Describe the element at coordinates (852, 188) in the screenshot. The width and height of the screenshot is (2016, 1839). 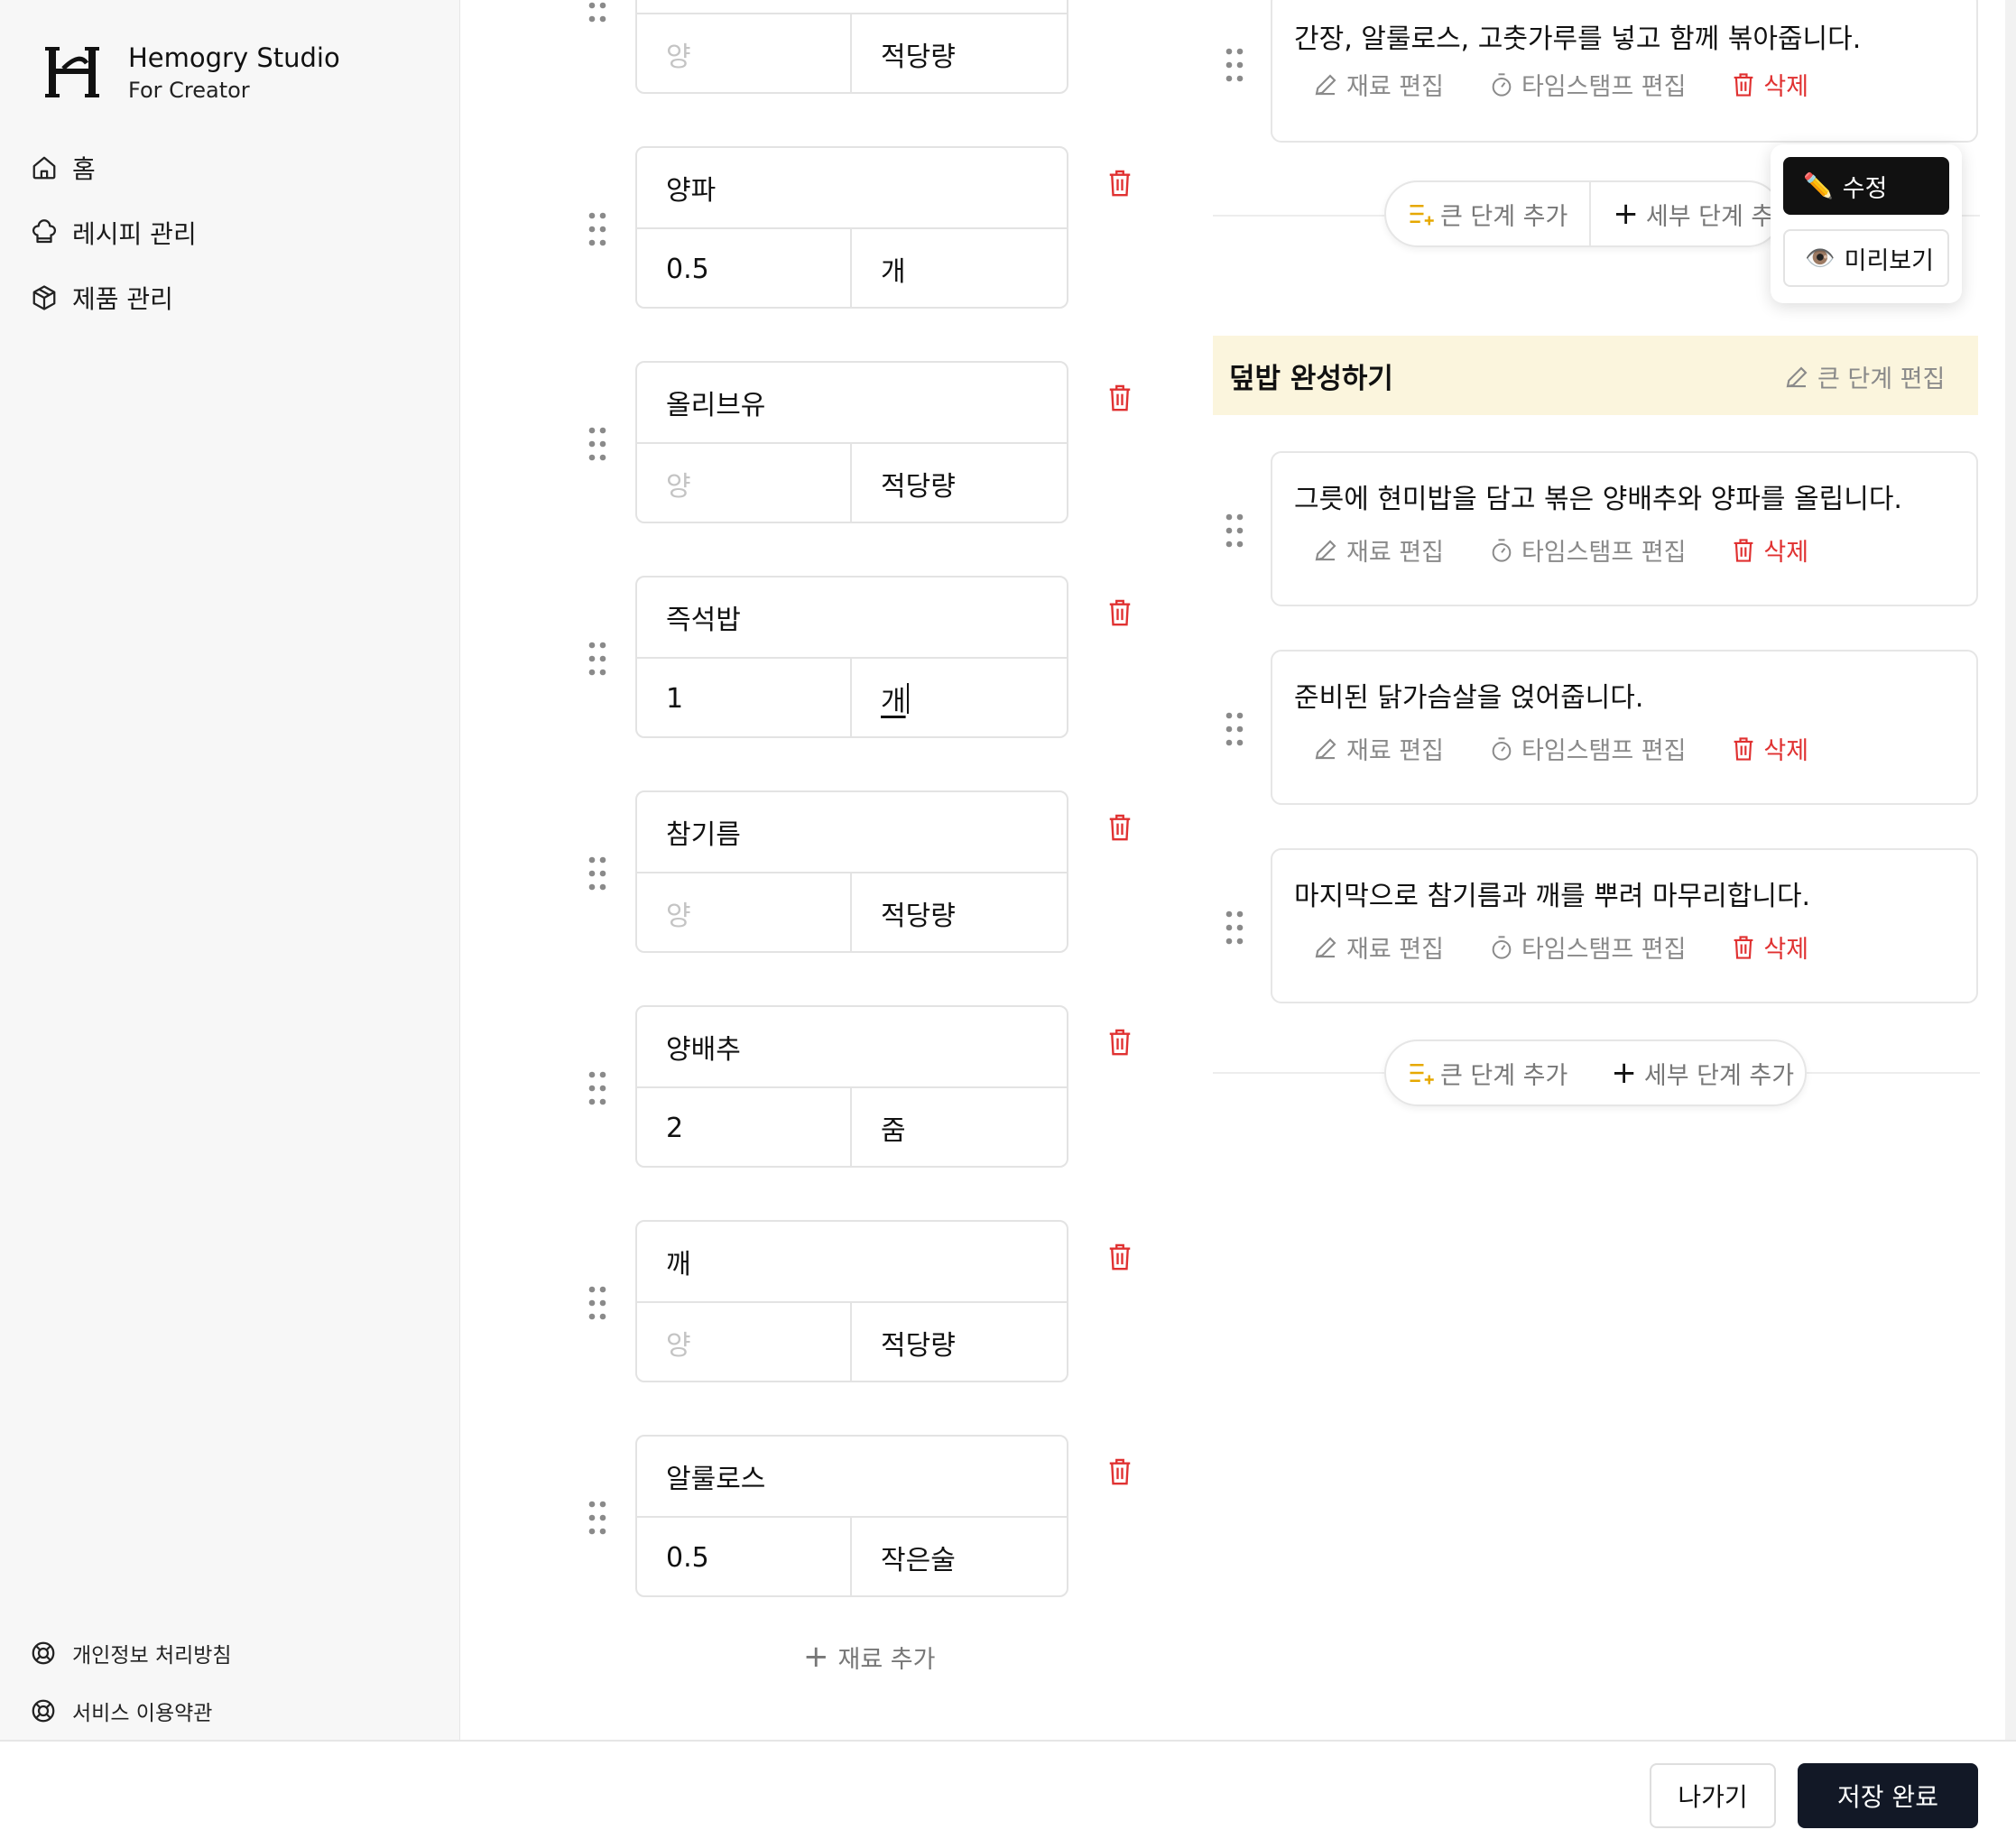
I see `ingredient-name-input: 양파` at that location.